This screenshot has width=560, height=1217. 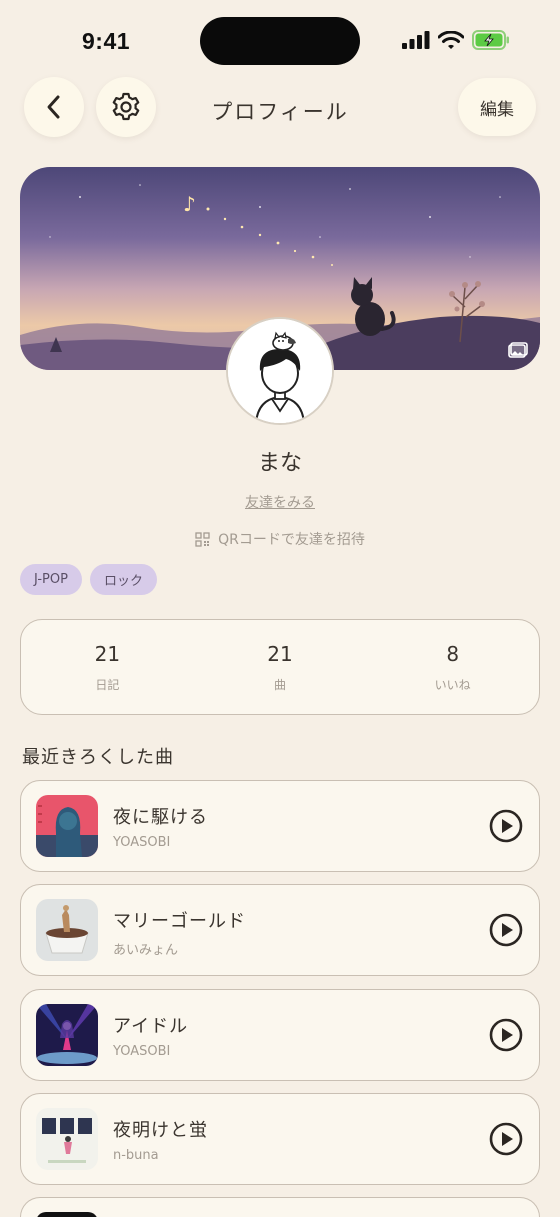 What do you see at coordinates (146, 950) in the screenshot?
I see `song-artist: あいみょん` at bounding box center [146, 950].